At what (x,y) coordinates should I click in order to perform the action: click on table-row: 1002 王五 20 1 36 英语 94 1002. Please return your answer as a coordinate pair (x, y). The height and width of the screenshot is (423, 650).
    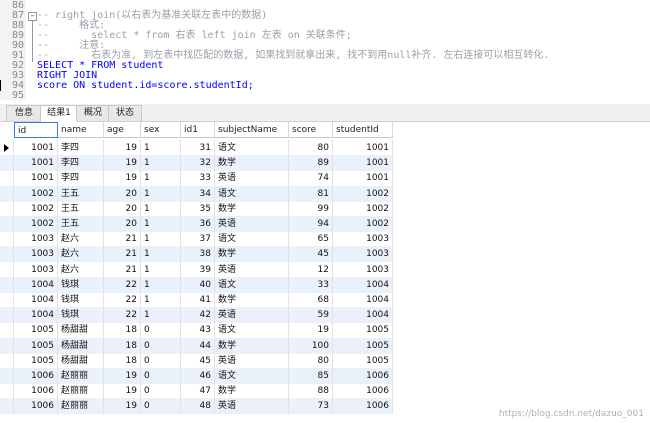
    Looking at the image, I should click on (196, 224).